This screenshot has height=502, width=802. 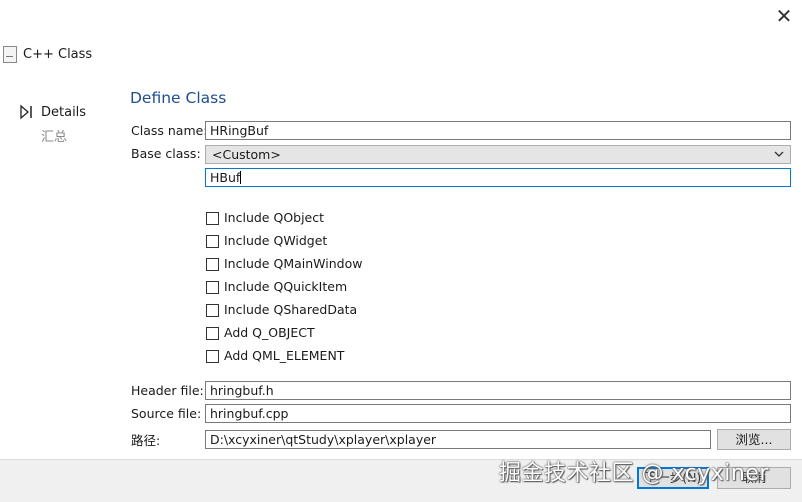 What do you see at coordinates (498, 154) in the screenshot?
I see `base-class-select: <Custom>` at bounding box center [498, 154].